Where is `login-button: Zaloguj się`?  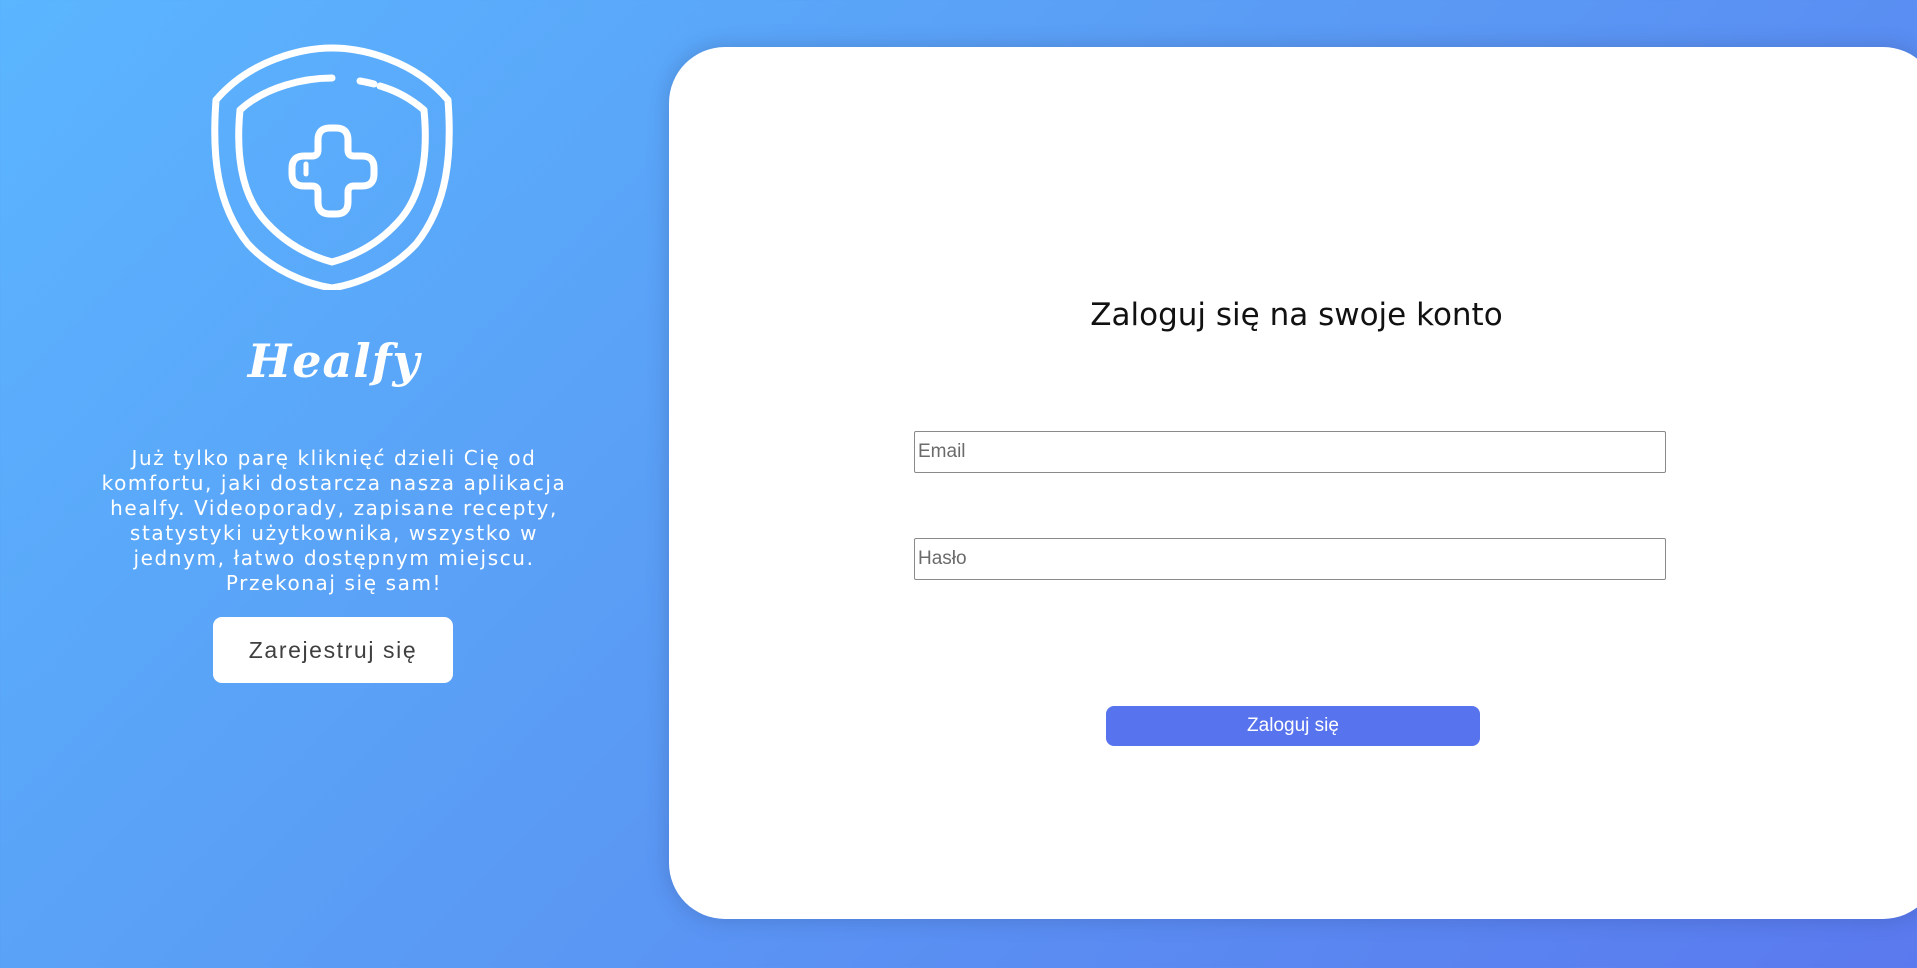 login-button: Zaloguj się is located at coordinates (1293, 726).